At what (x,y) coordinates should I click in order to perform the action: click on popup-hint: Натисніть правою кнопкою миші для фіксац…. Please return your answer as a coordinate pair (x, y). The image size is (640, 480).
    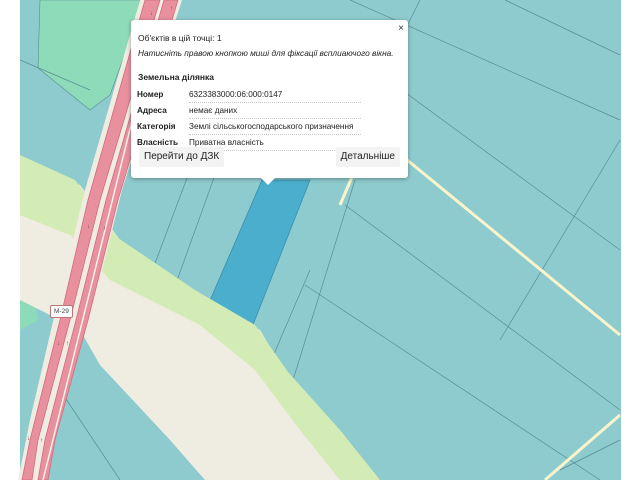
    Looking at the image, I should click on (266, 53).